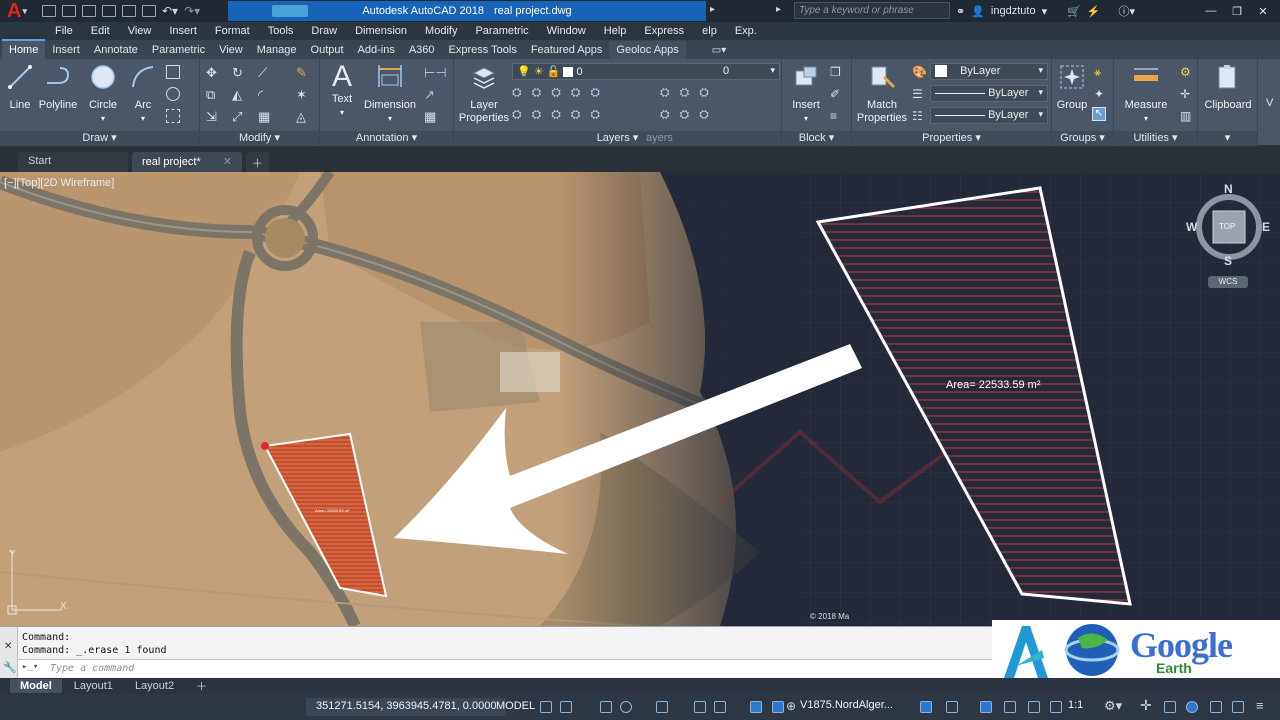 The width and height of the screenshot is (1280, 720). Describe the element at coordinates (1187, 94) in the screenshot. I see `id-point-icon: ✛` at that location.